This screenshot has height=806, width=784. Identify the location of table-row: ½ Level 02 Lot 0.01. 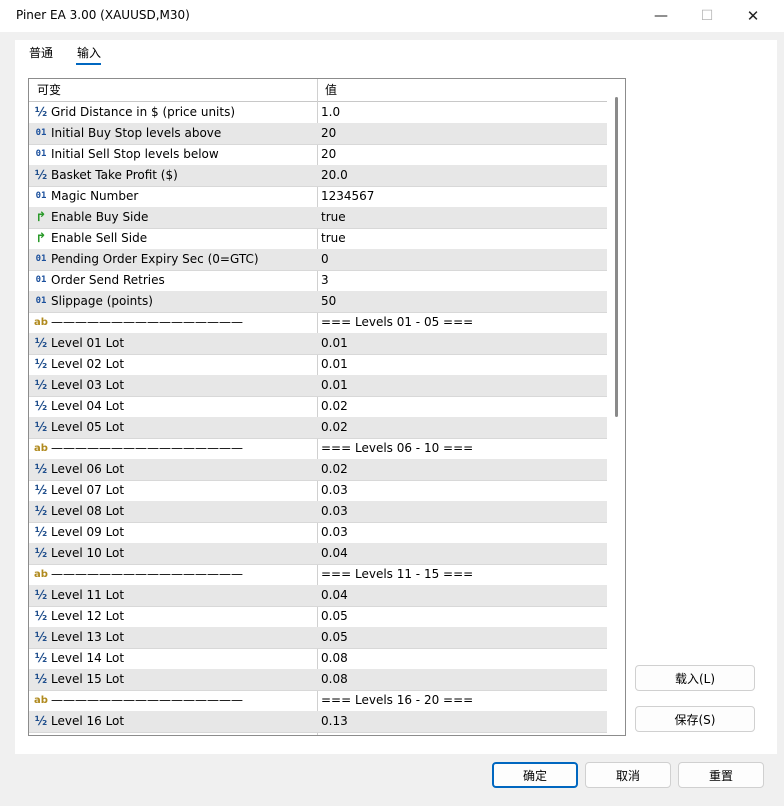
(318, 365).